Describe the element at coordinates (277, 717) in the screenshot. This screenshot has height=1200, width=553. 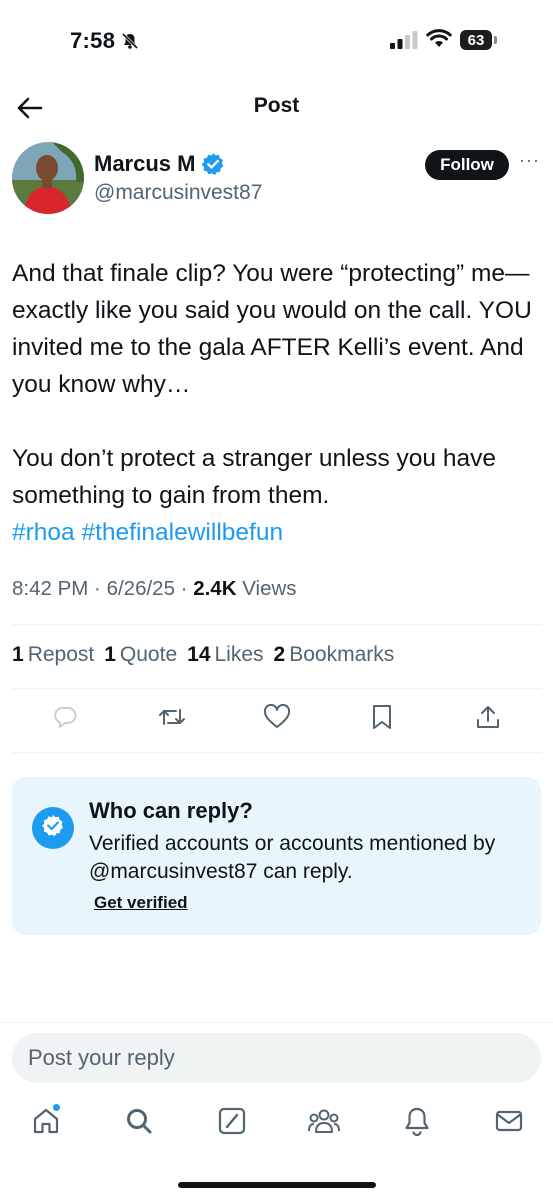
I see `like-icon` at that location.